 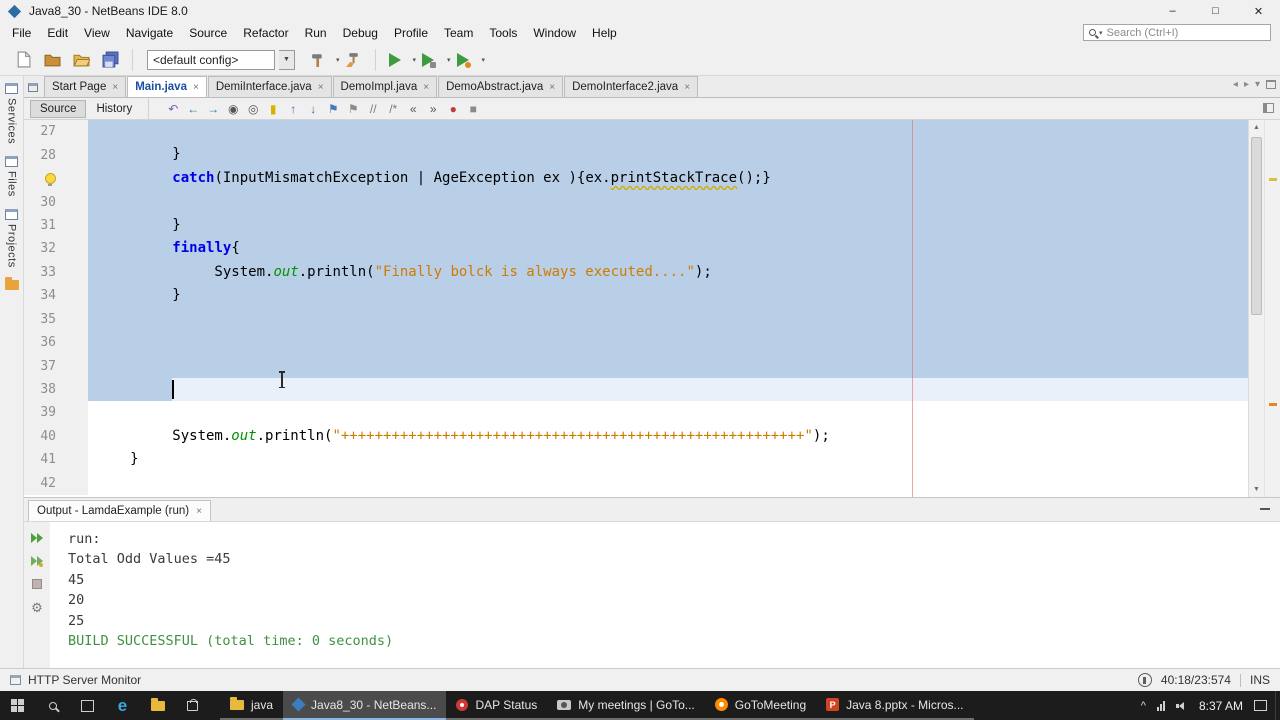 I want to click on tab-demoabstract-java: DemoAbstract.java ×, so click(x=501, y=86).